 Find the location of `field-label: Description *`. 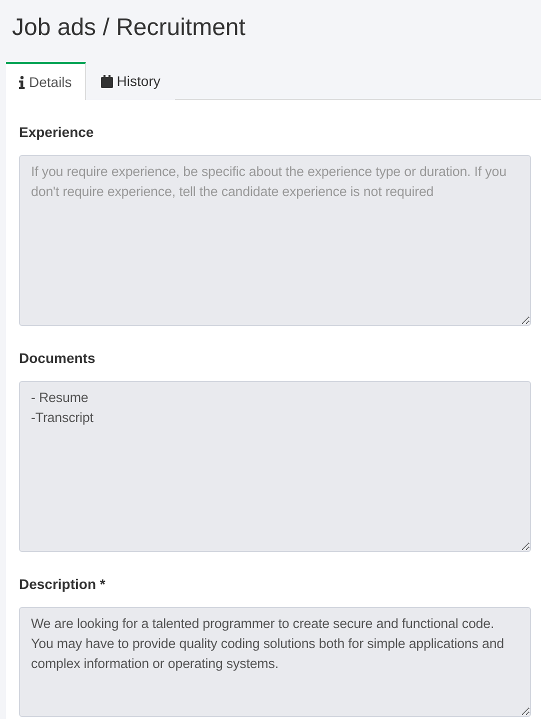

field-label: Description * is located at coordinates (62, 584).